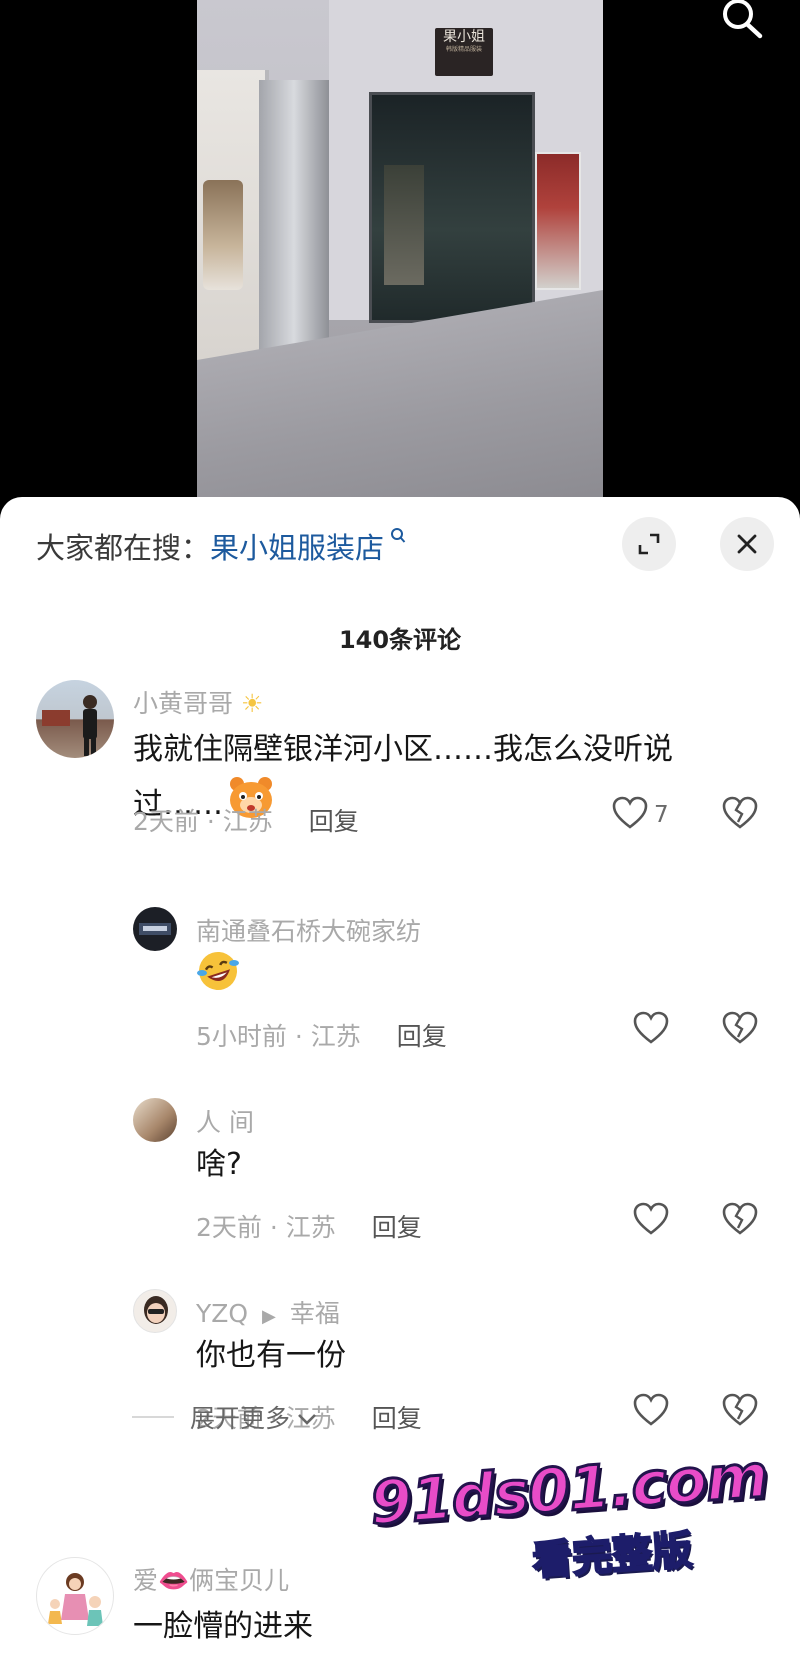  What do you see at coordinates (612, 1555) in the screenshot?
I see `watermark-caption: 看完整版` at bounding box center [612, 1555].